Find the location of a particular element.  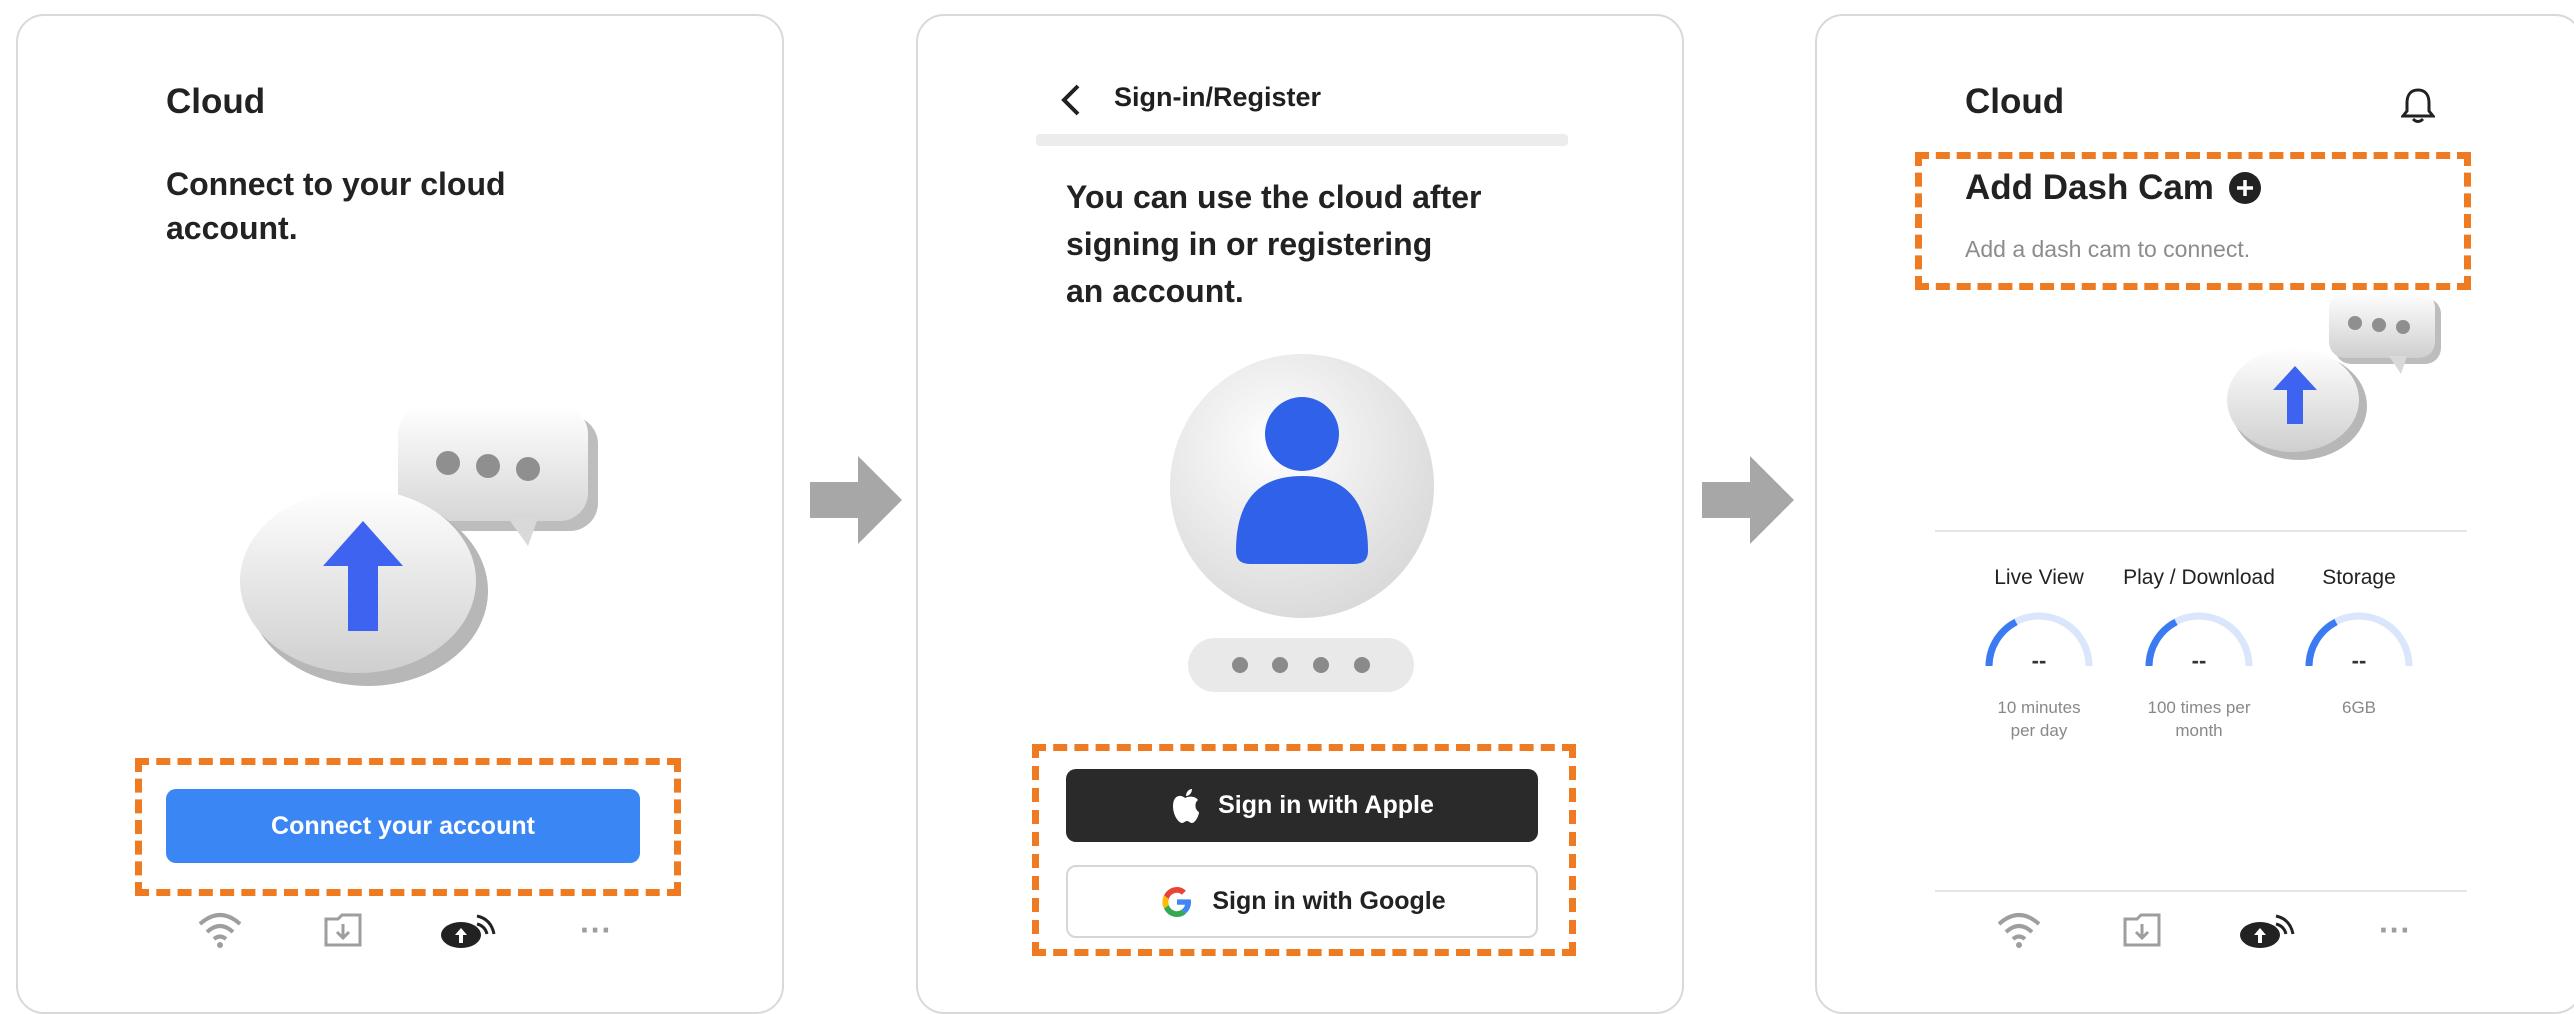

add-dash-cam-row: Add Dash Cam is located at coordinates (2113, 188).